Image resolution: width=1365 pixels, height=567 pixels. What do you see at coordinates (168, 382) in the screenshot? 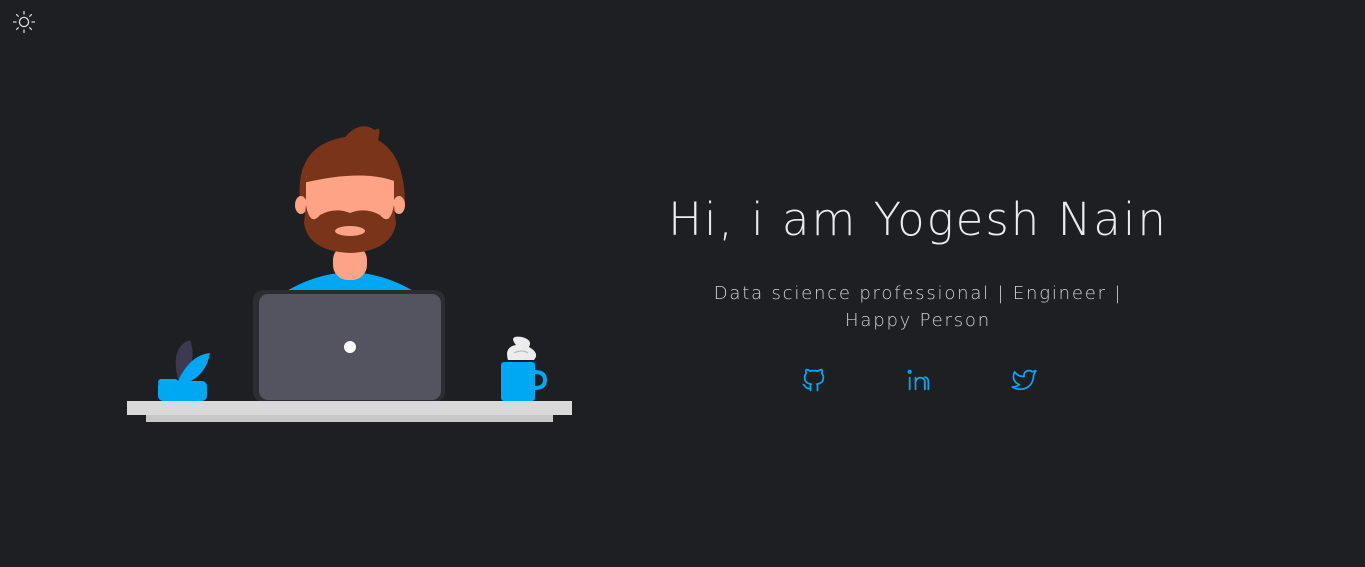
I see `plant-pot-rim` at bounding box center [168, 382].